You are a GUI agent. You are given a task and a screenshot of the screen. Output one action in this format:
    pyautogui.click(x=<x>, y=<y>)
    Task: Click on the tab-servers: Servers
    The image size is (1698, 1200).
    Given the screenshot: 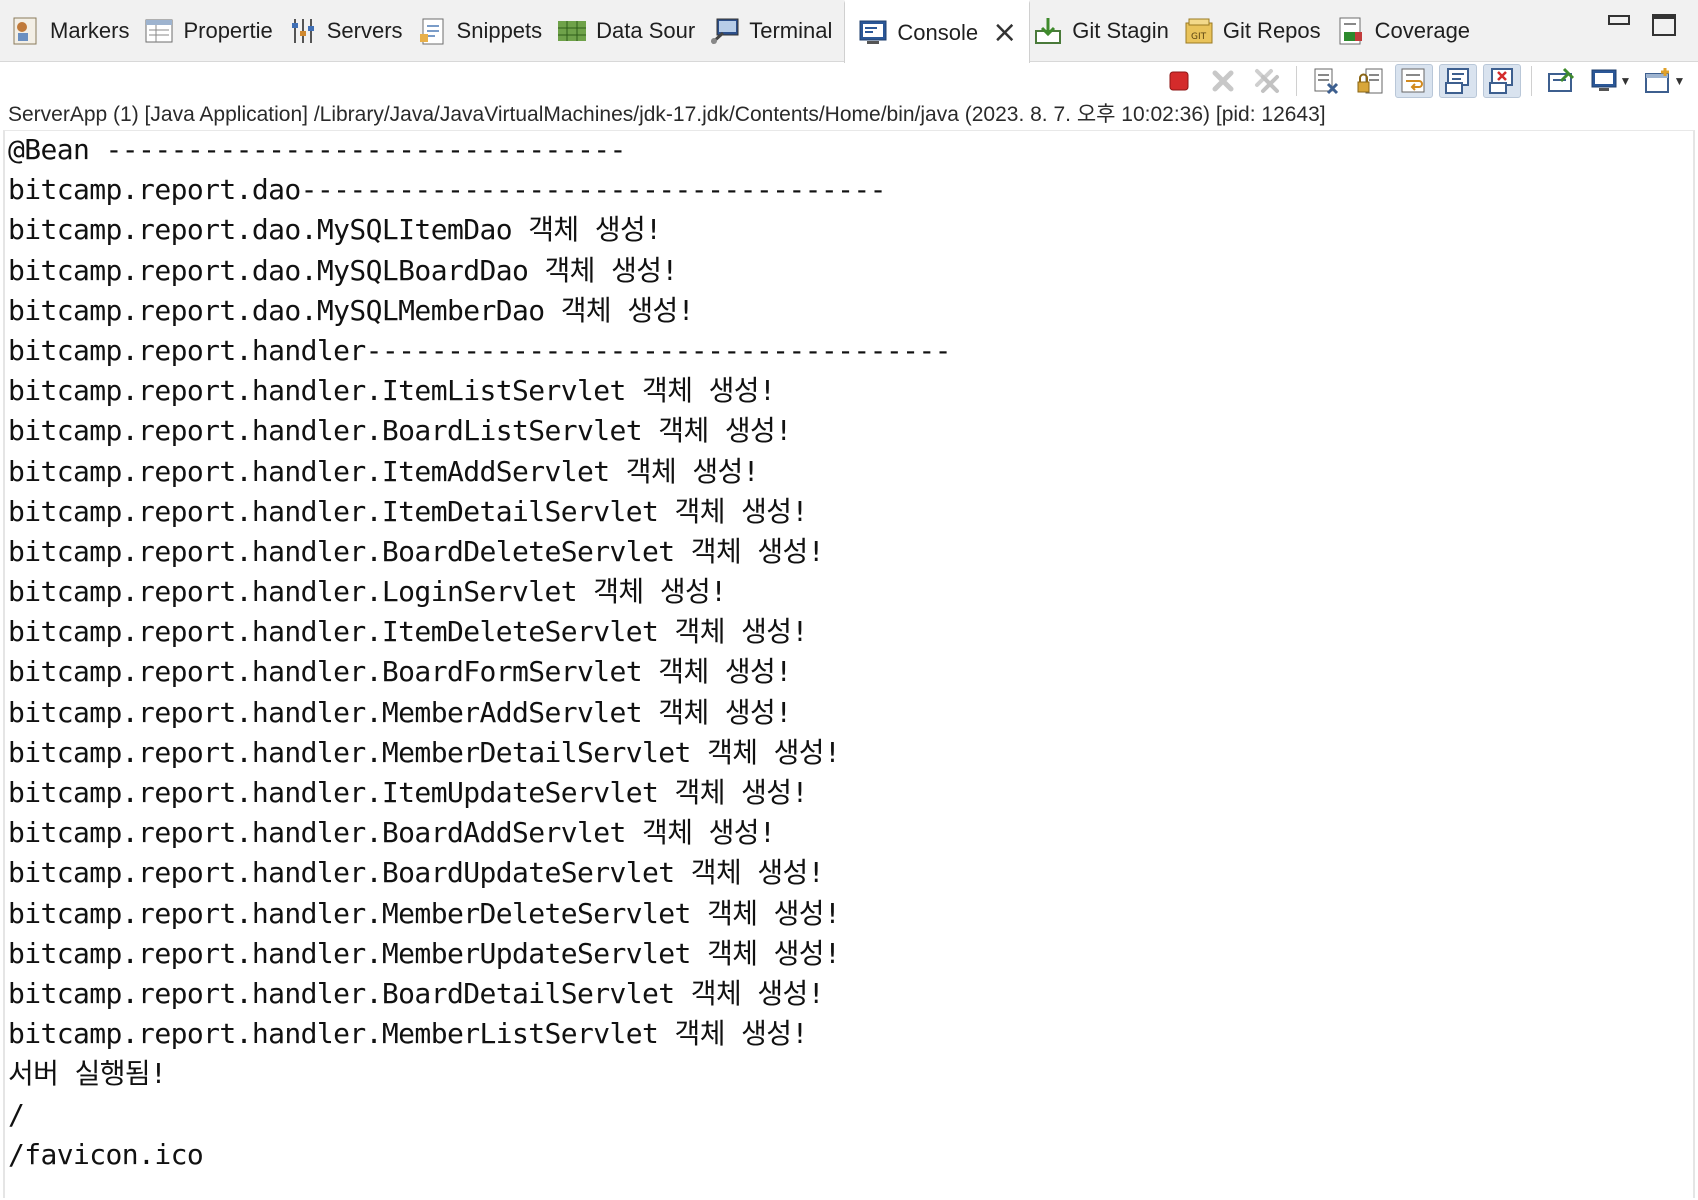 What is the action you would take?
    pyautogui.click(x=350, y=31)
    